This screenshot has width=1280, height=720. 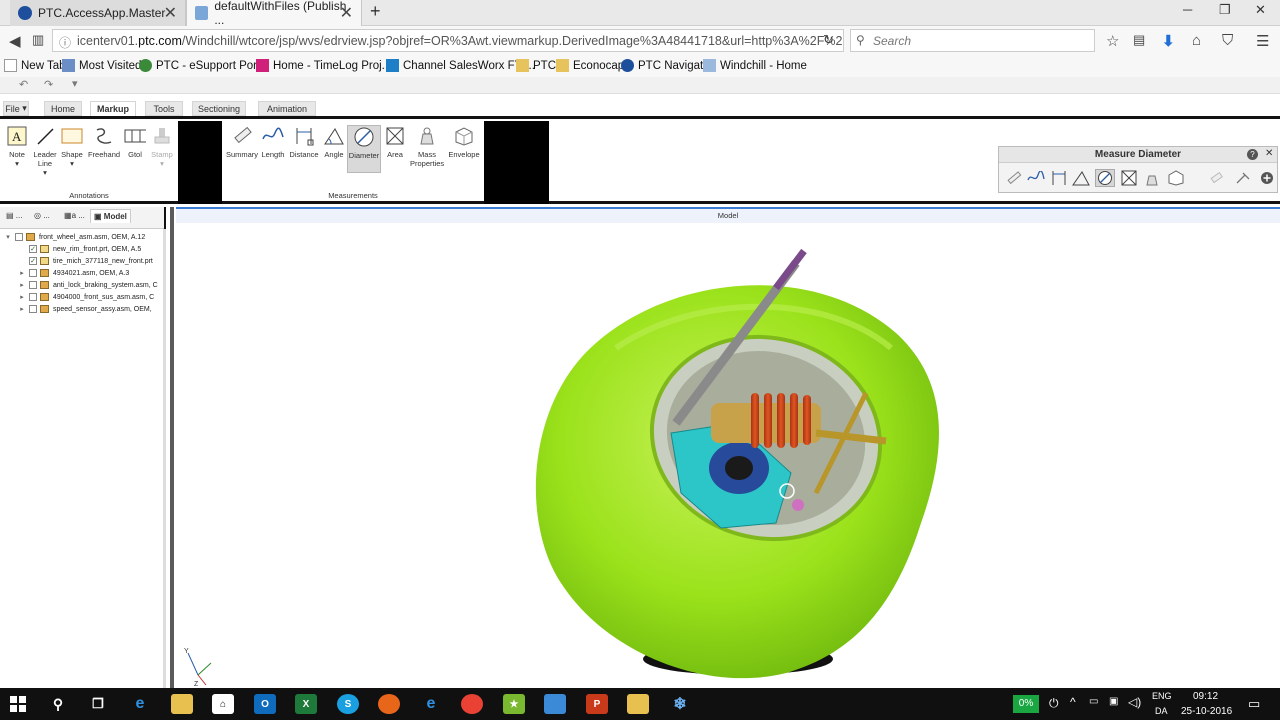 I want to click on notifications-icon: ▭, so click(x=1254, y=704).